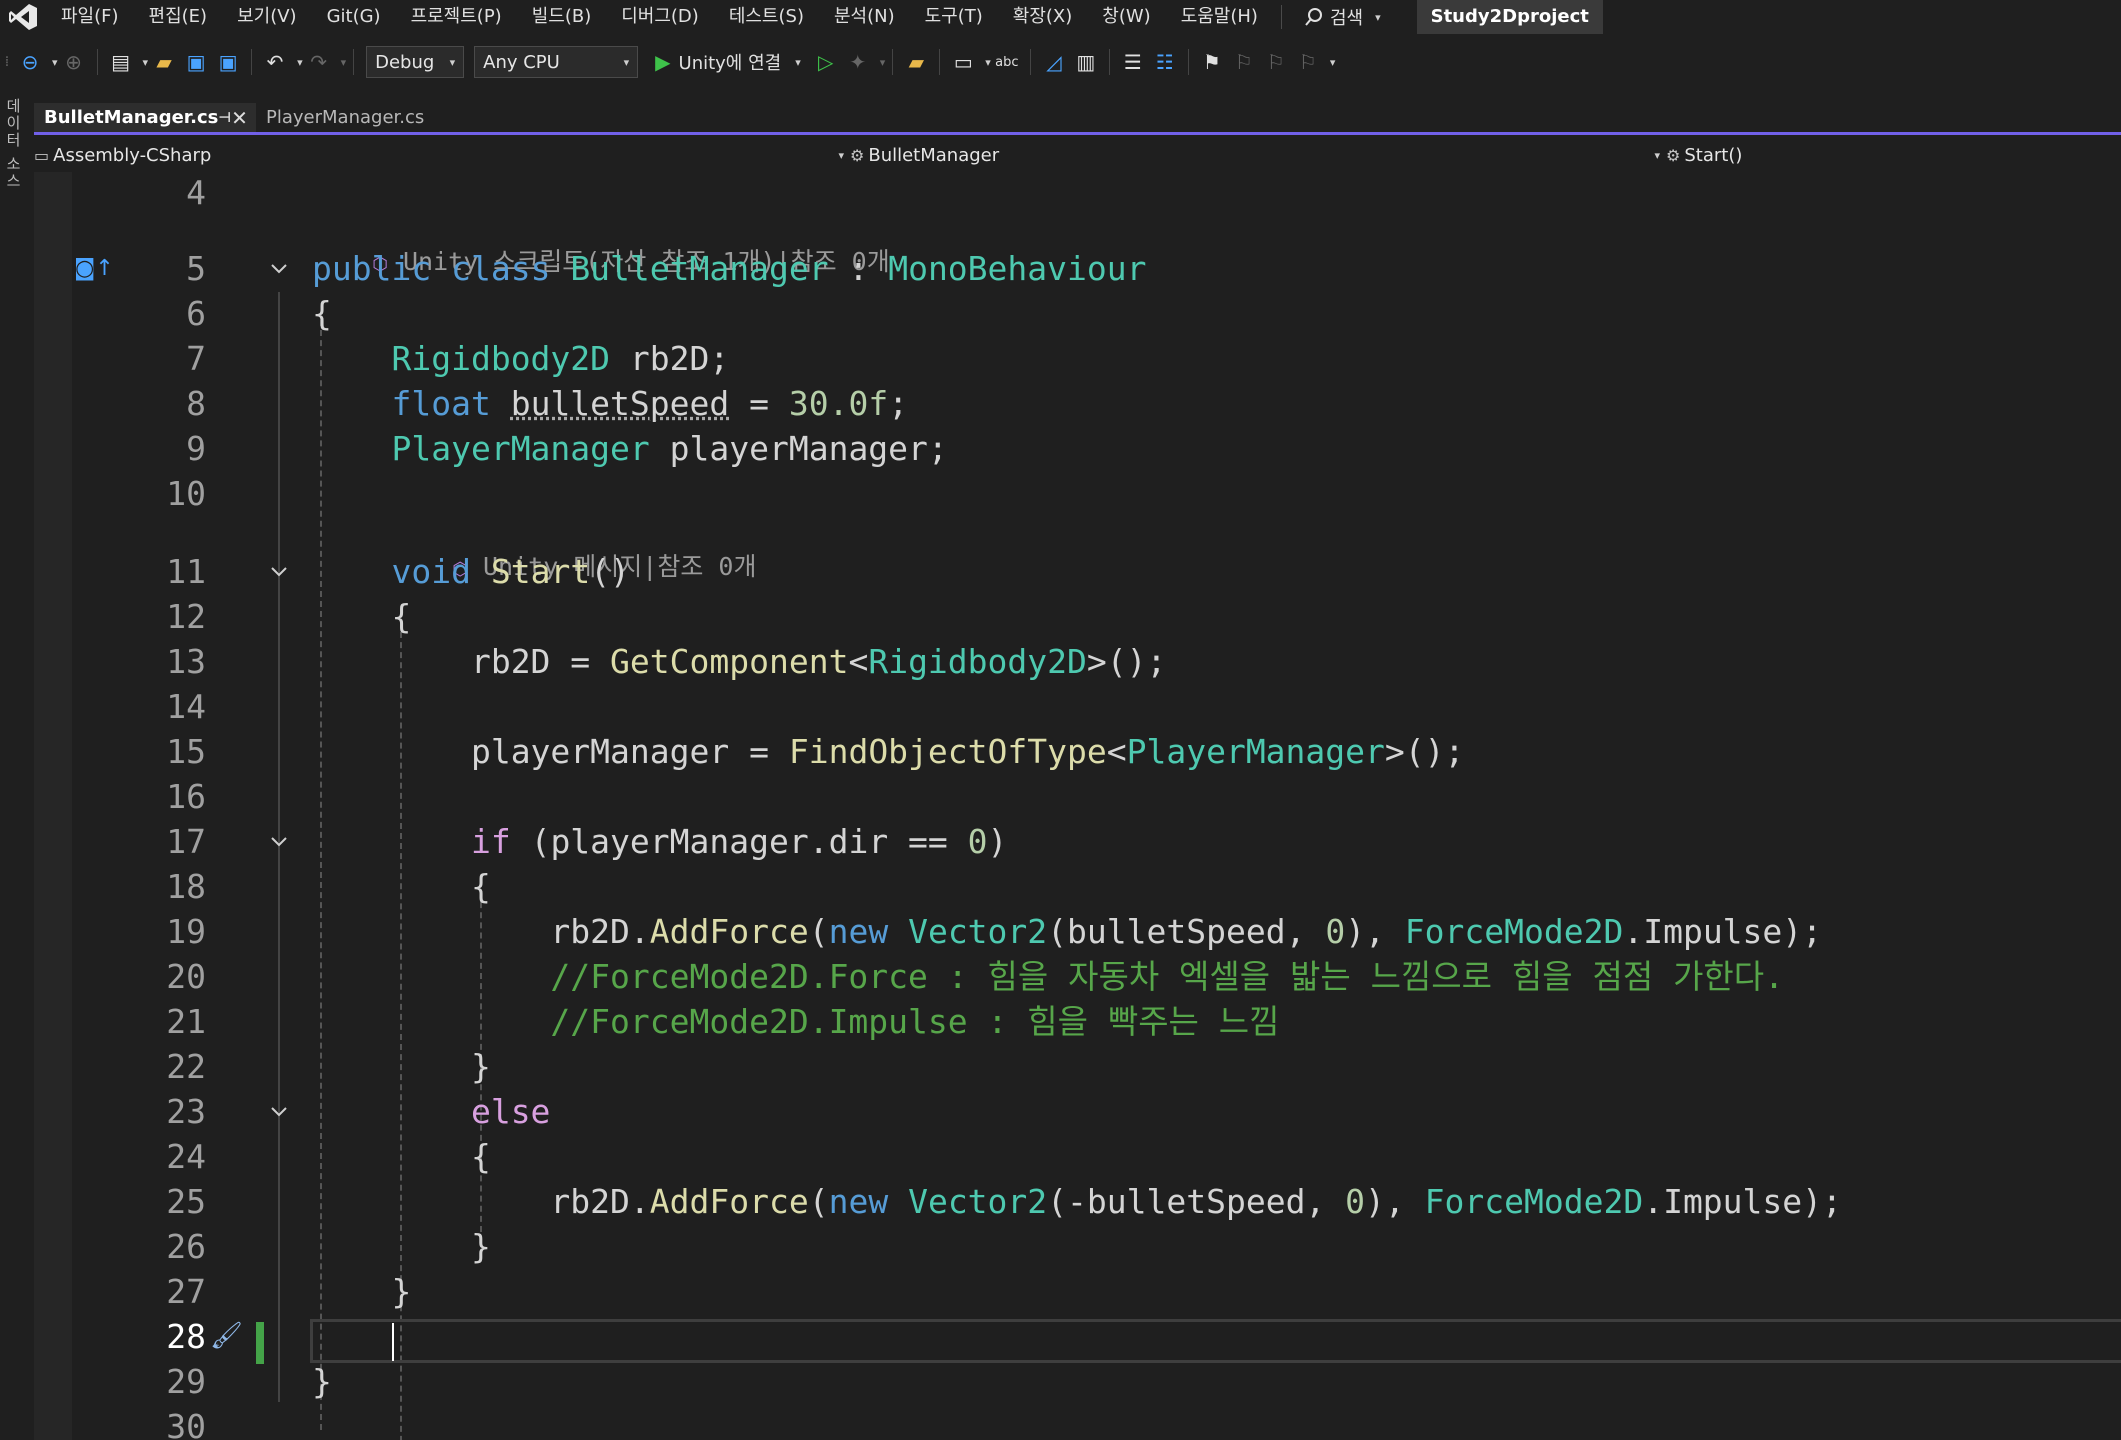  I want to click on menu-file: 파일(F), so click(90, 17).